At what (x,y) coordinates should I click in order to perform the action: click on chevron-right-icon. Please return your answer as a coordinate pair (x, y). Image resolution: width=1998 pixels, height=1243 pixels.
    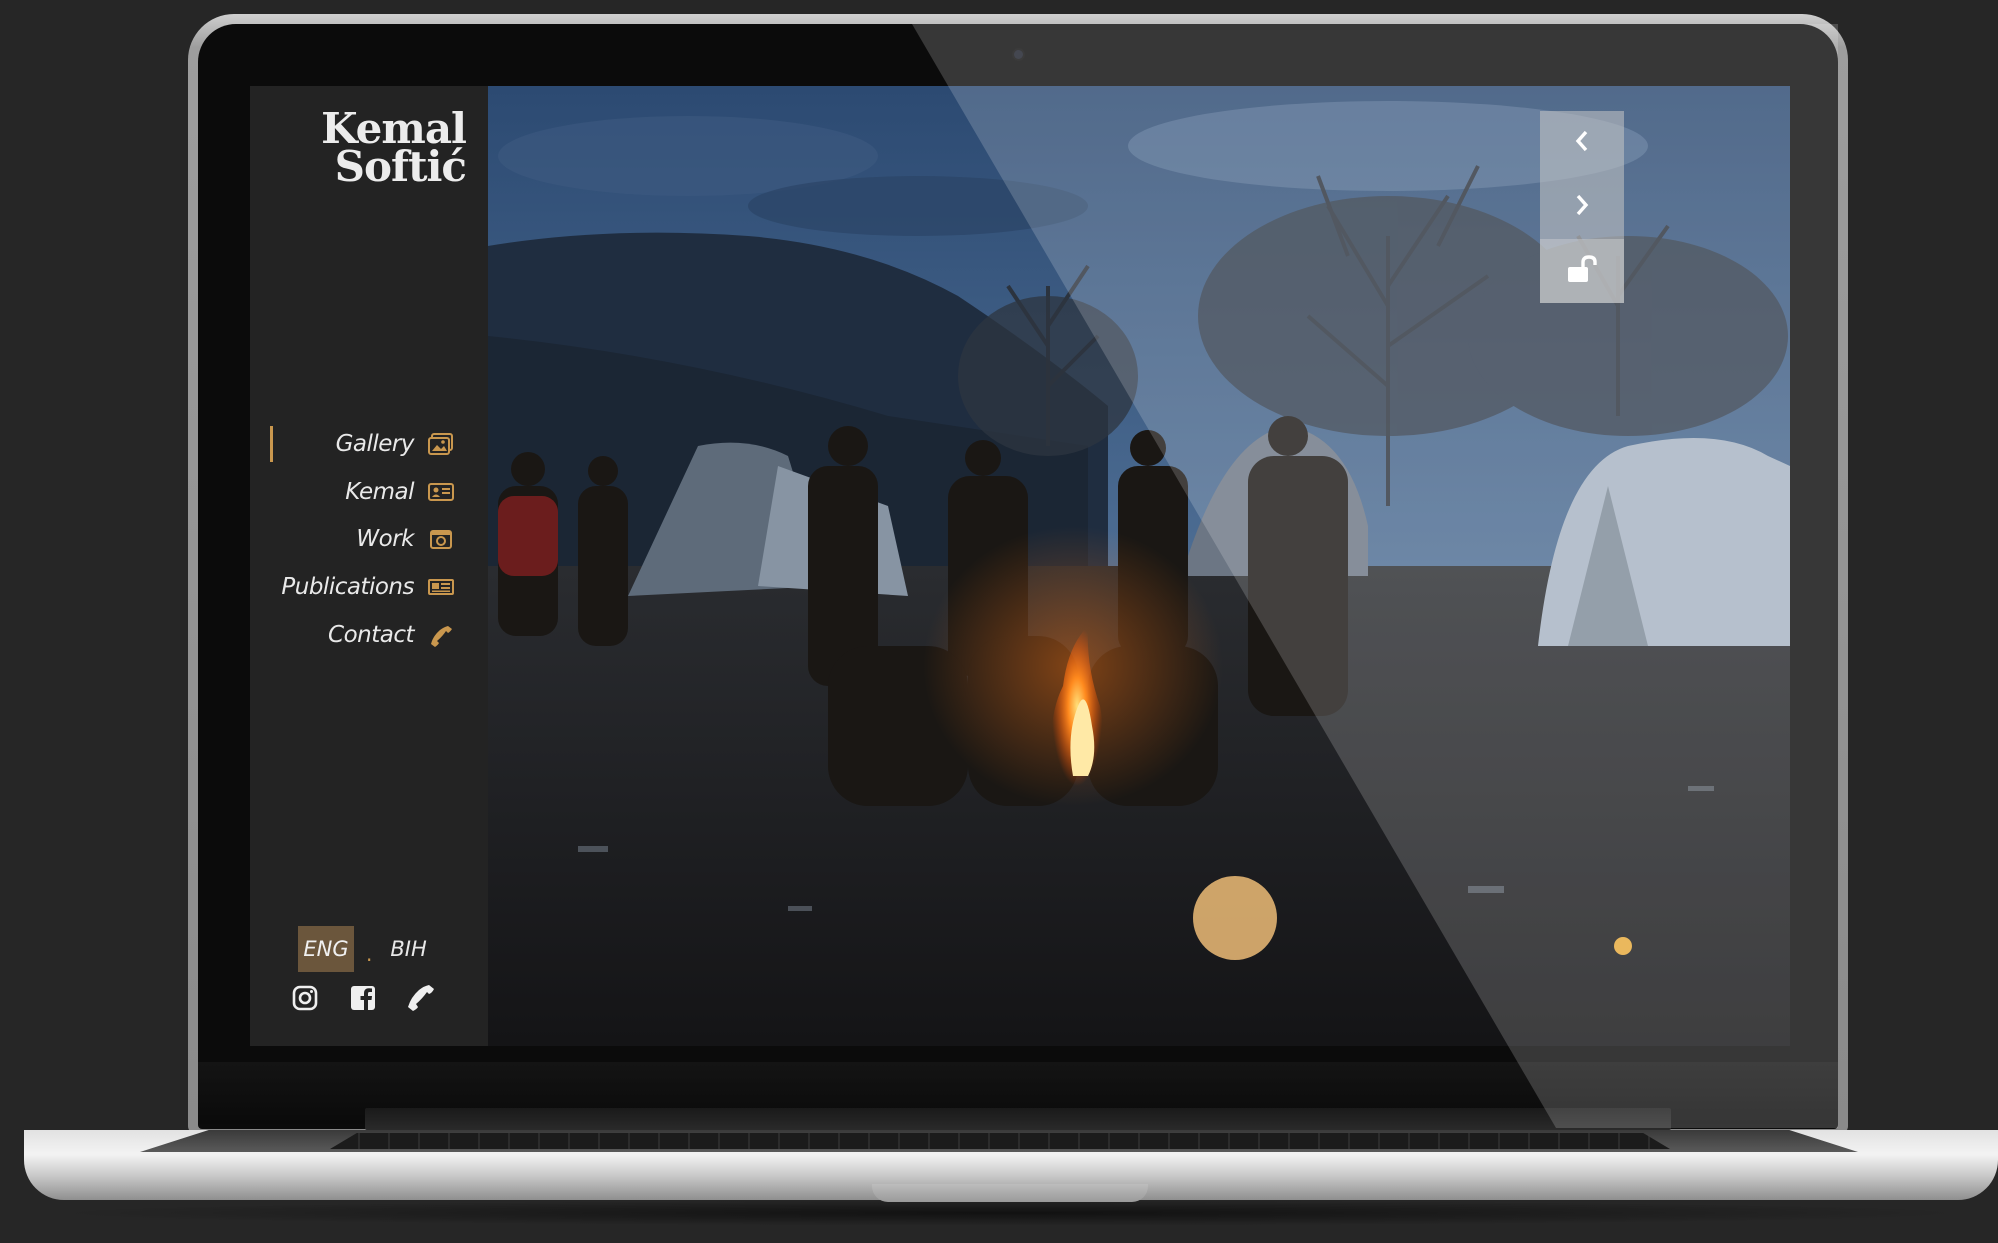
    Looking at the image, I should click on (1582, 207).